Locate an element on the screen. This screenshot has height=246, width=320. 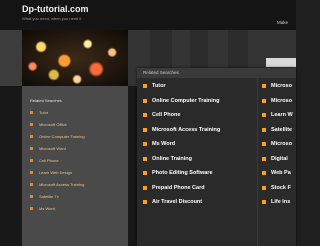
related-link-label: Stock F is located at coordinates (281, 188).